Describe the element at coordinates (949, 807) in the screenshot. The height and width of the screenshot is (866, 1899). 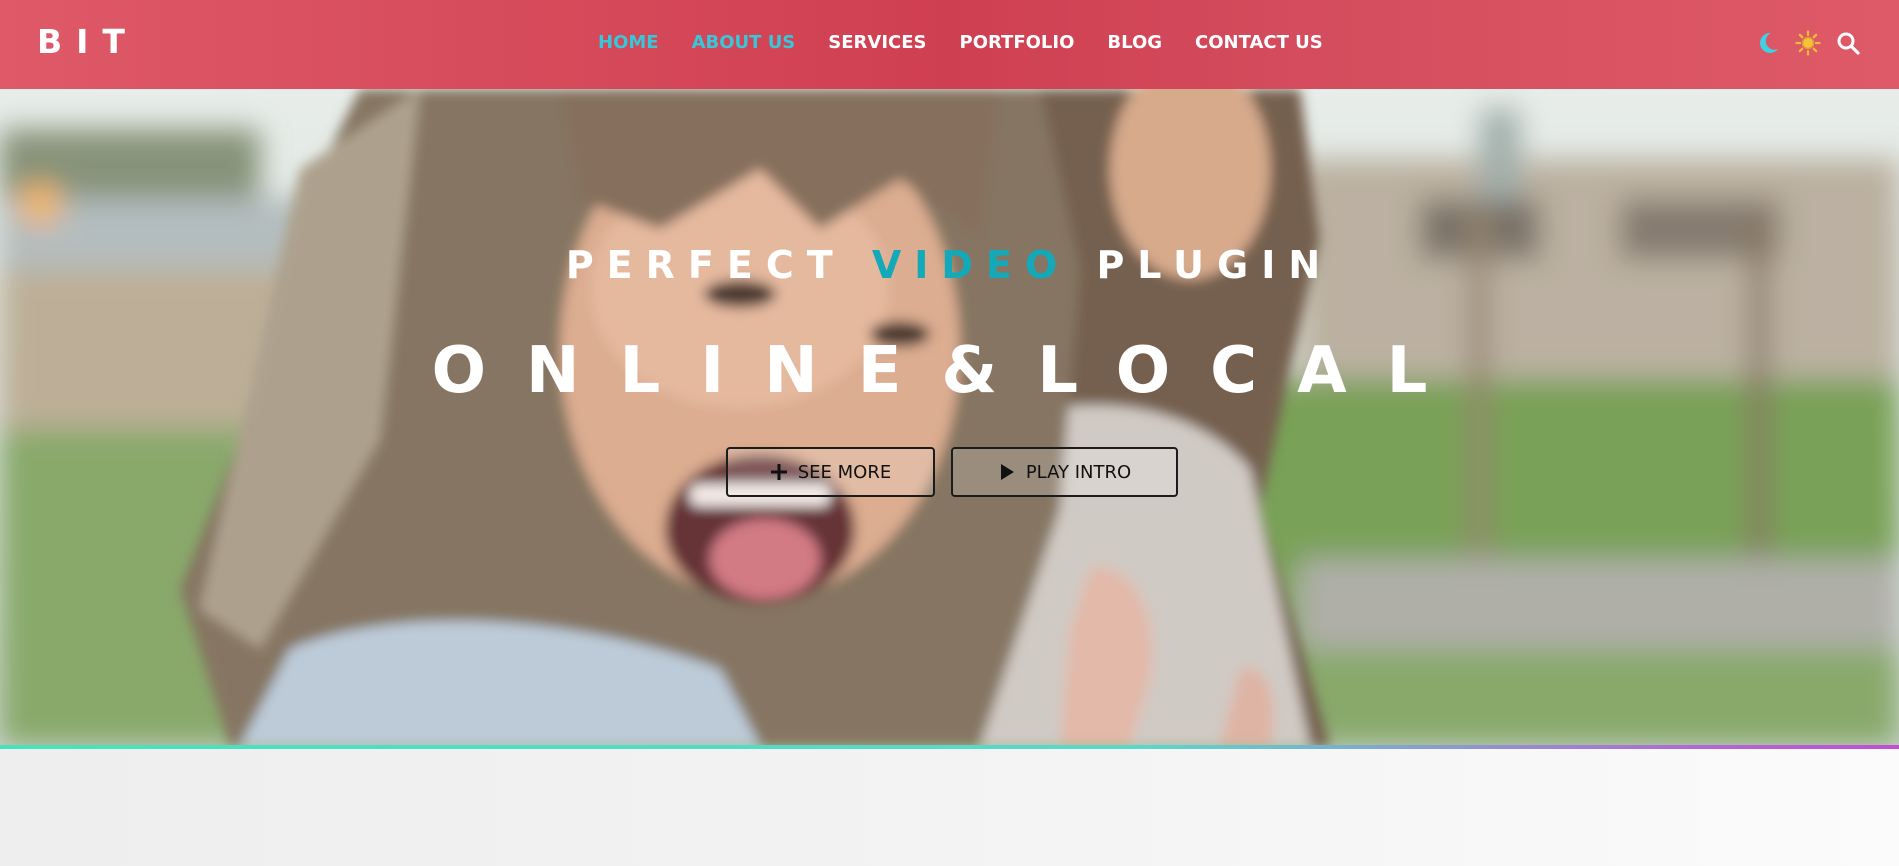
I see `content-section` at that location.